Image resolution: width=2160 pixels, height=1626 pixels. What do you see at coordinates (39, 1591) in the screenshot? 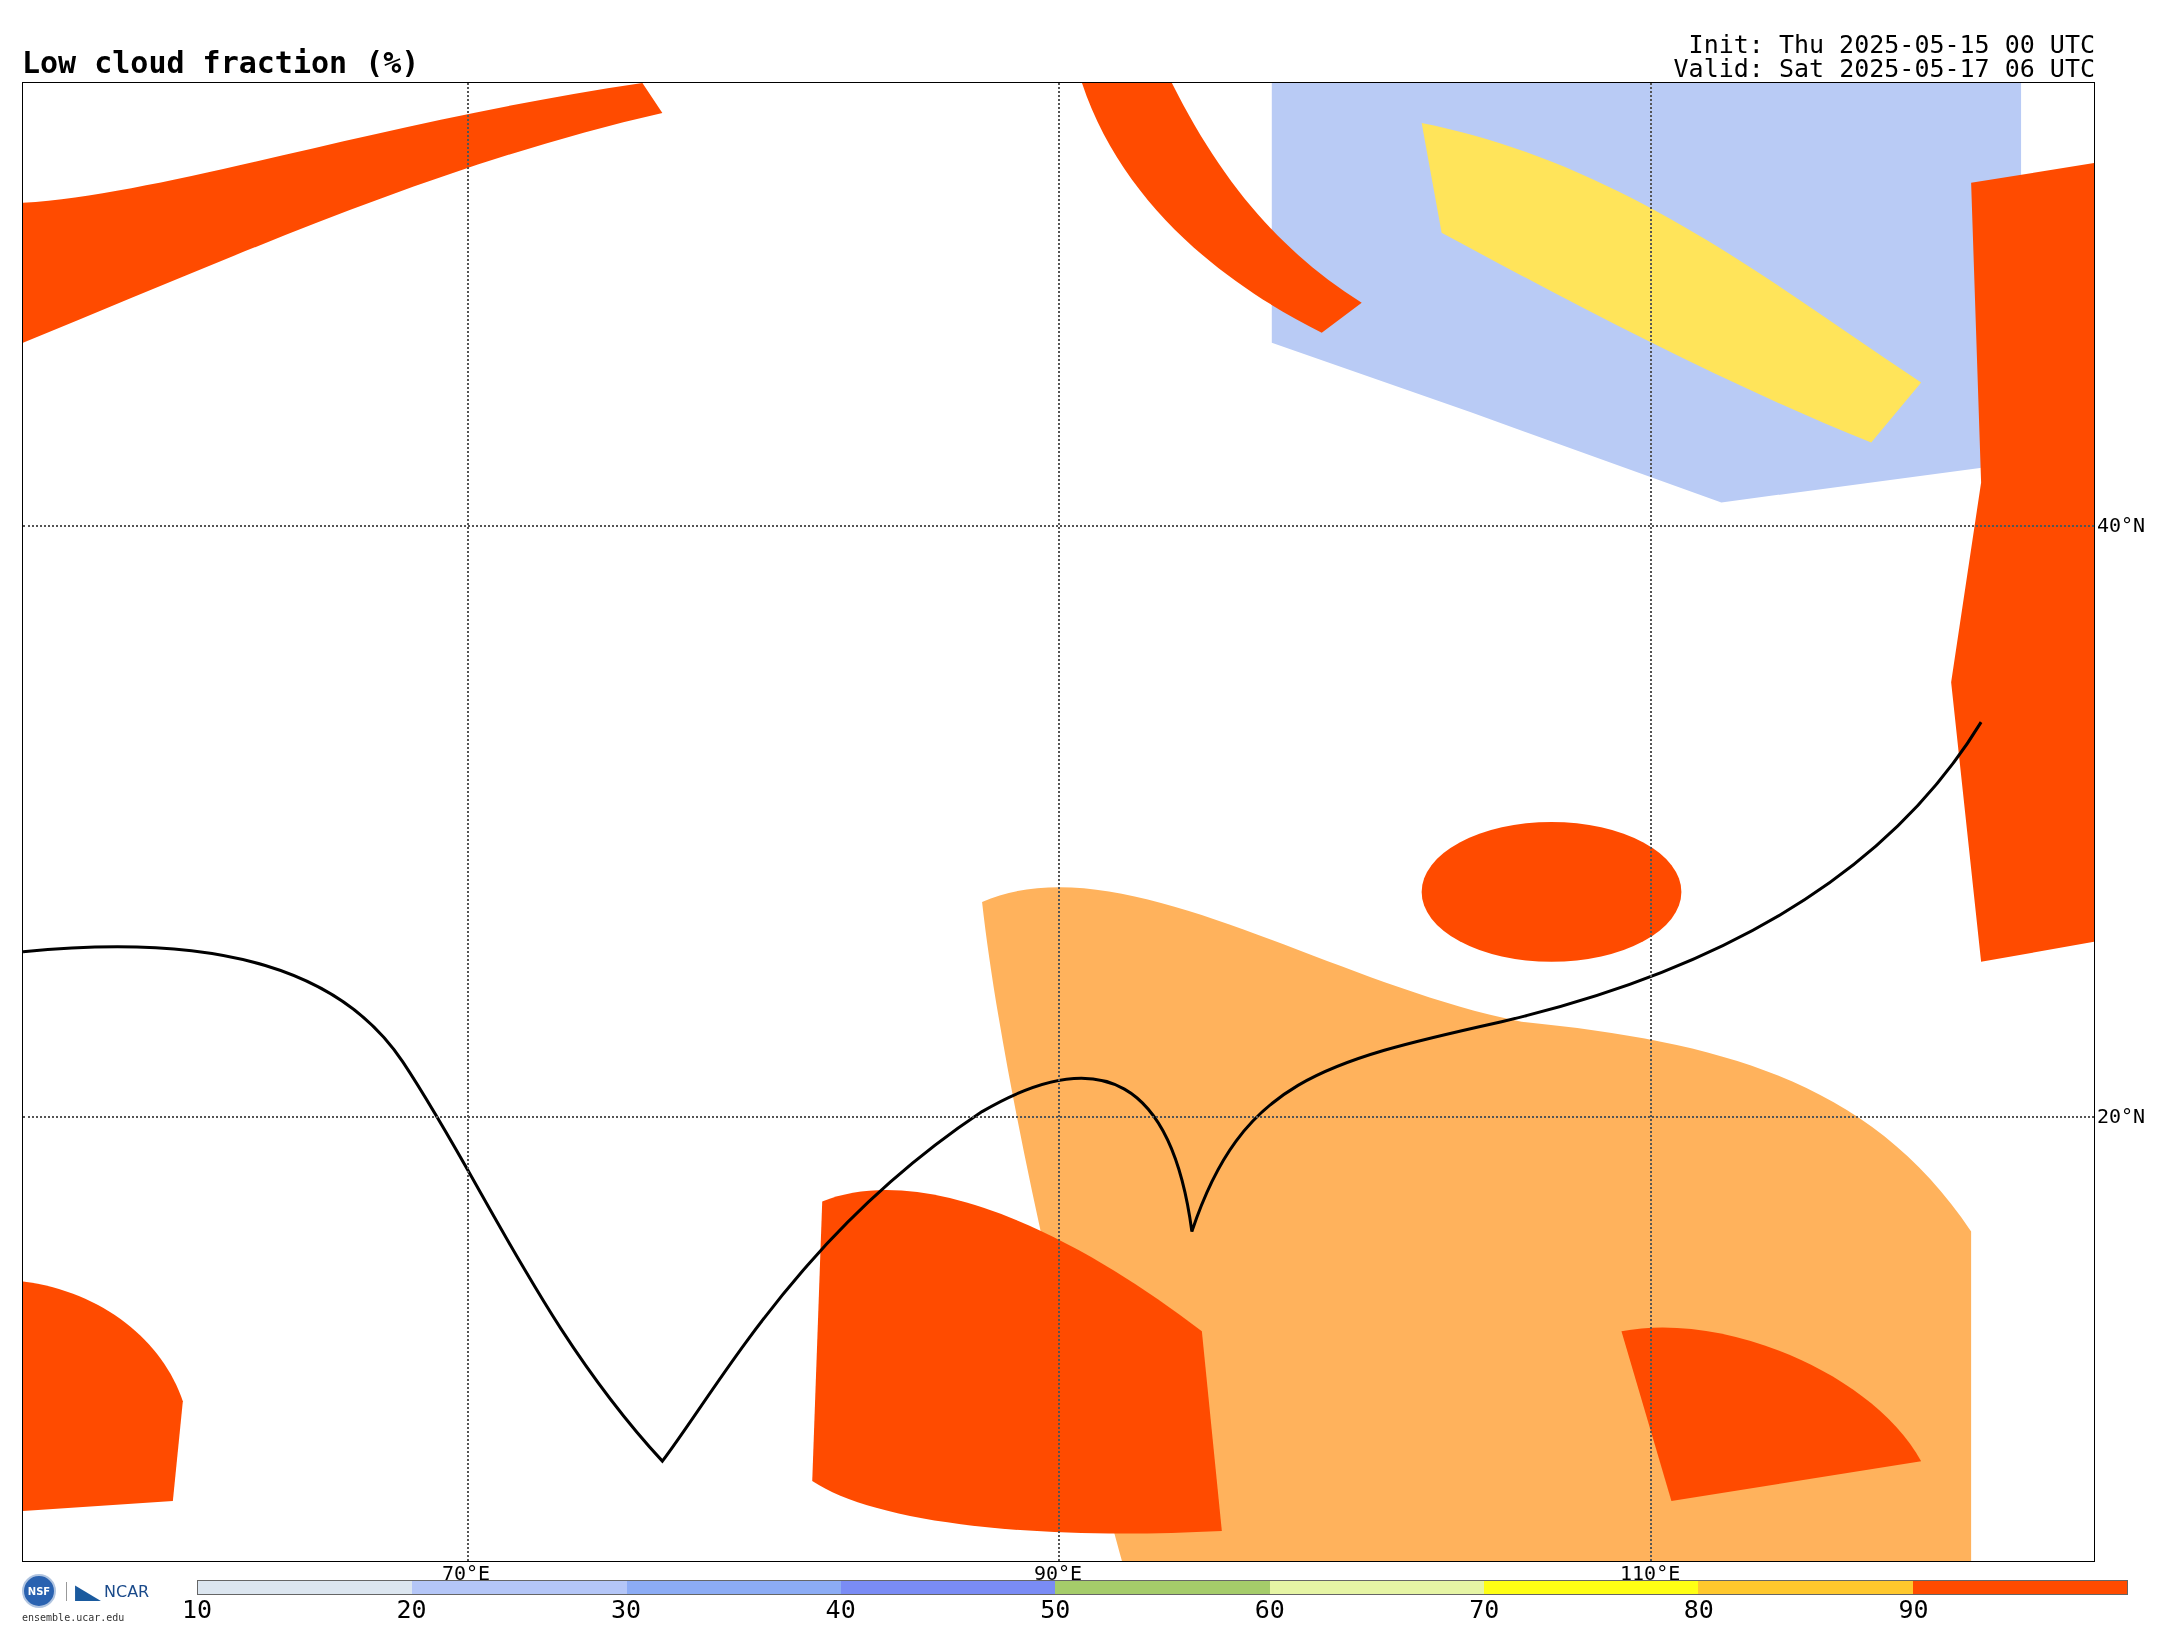
I see `nsf-logo: NSF` at bounding box center [39, 1591].